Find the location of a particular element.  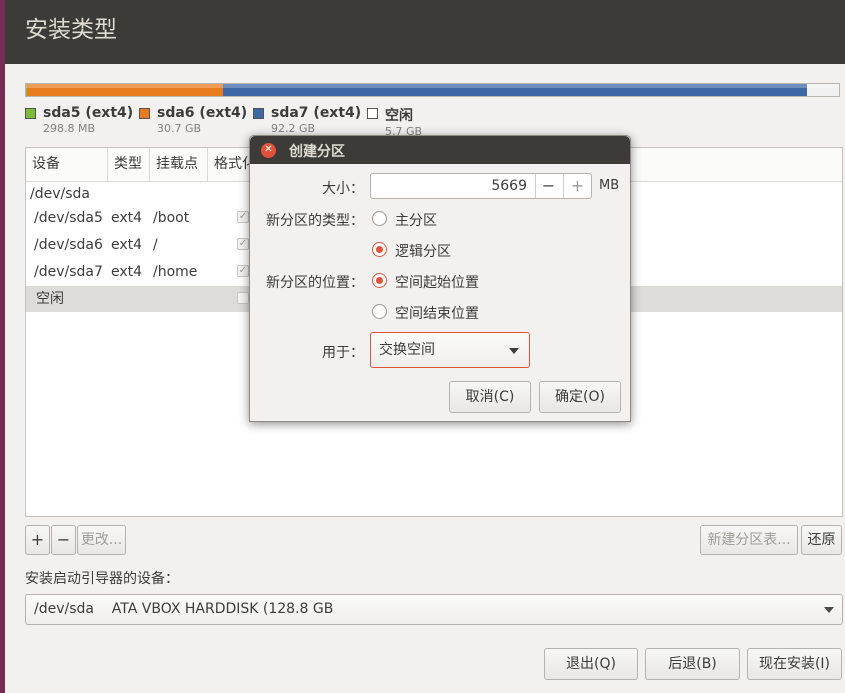

cancel-button: 取消(C) is located at coordinates (490, 397).